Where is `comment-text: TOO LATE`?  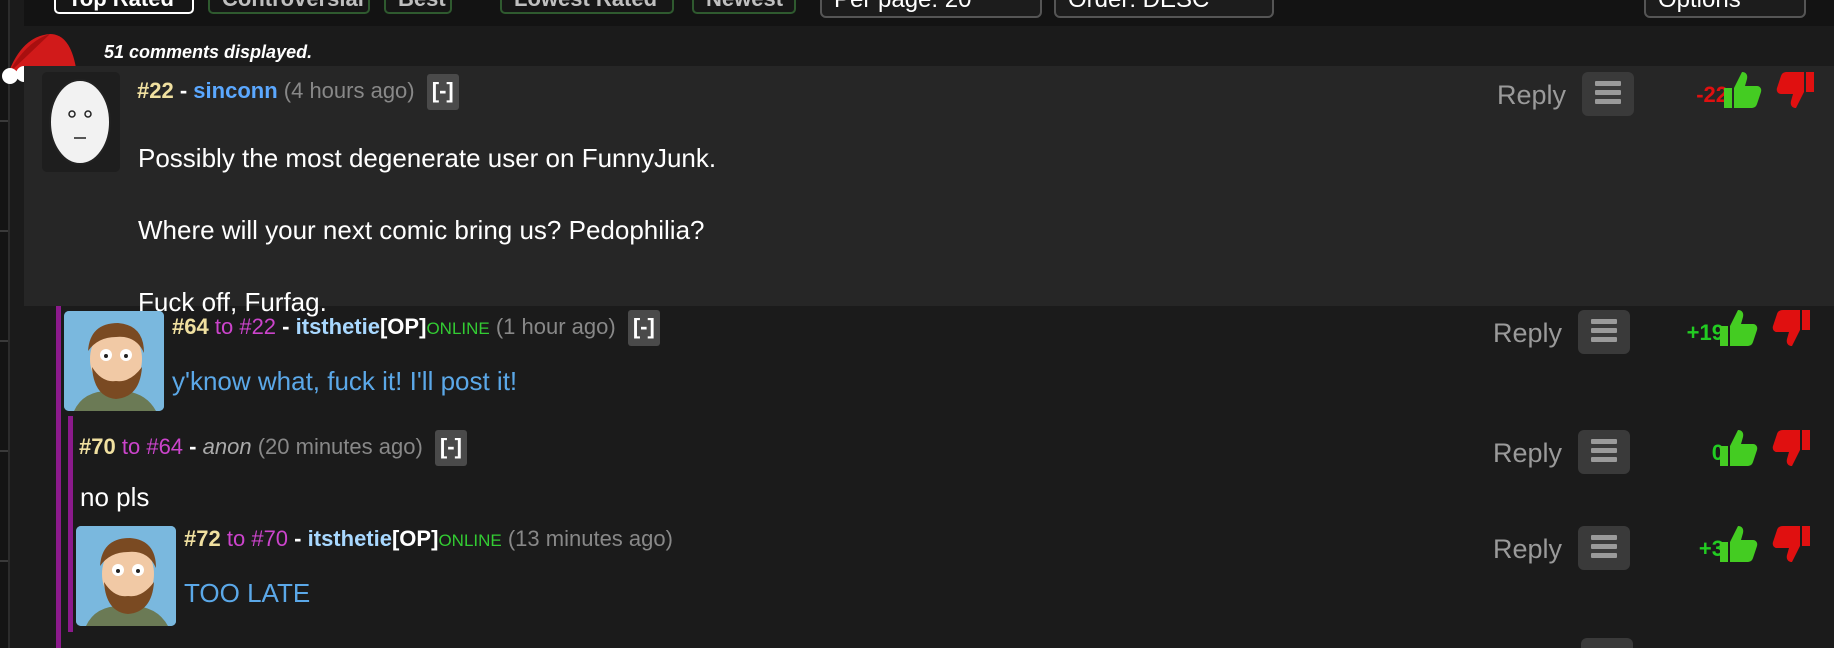 comment-text: TOO LATE is located at coordinates (247, 593).